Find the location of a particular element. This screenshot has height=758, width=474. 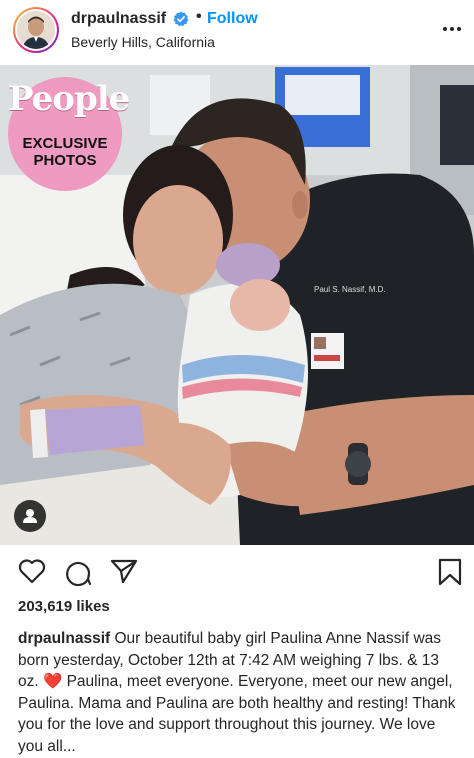

follow-button: Follow is located at coordinates (232, 19).